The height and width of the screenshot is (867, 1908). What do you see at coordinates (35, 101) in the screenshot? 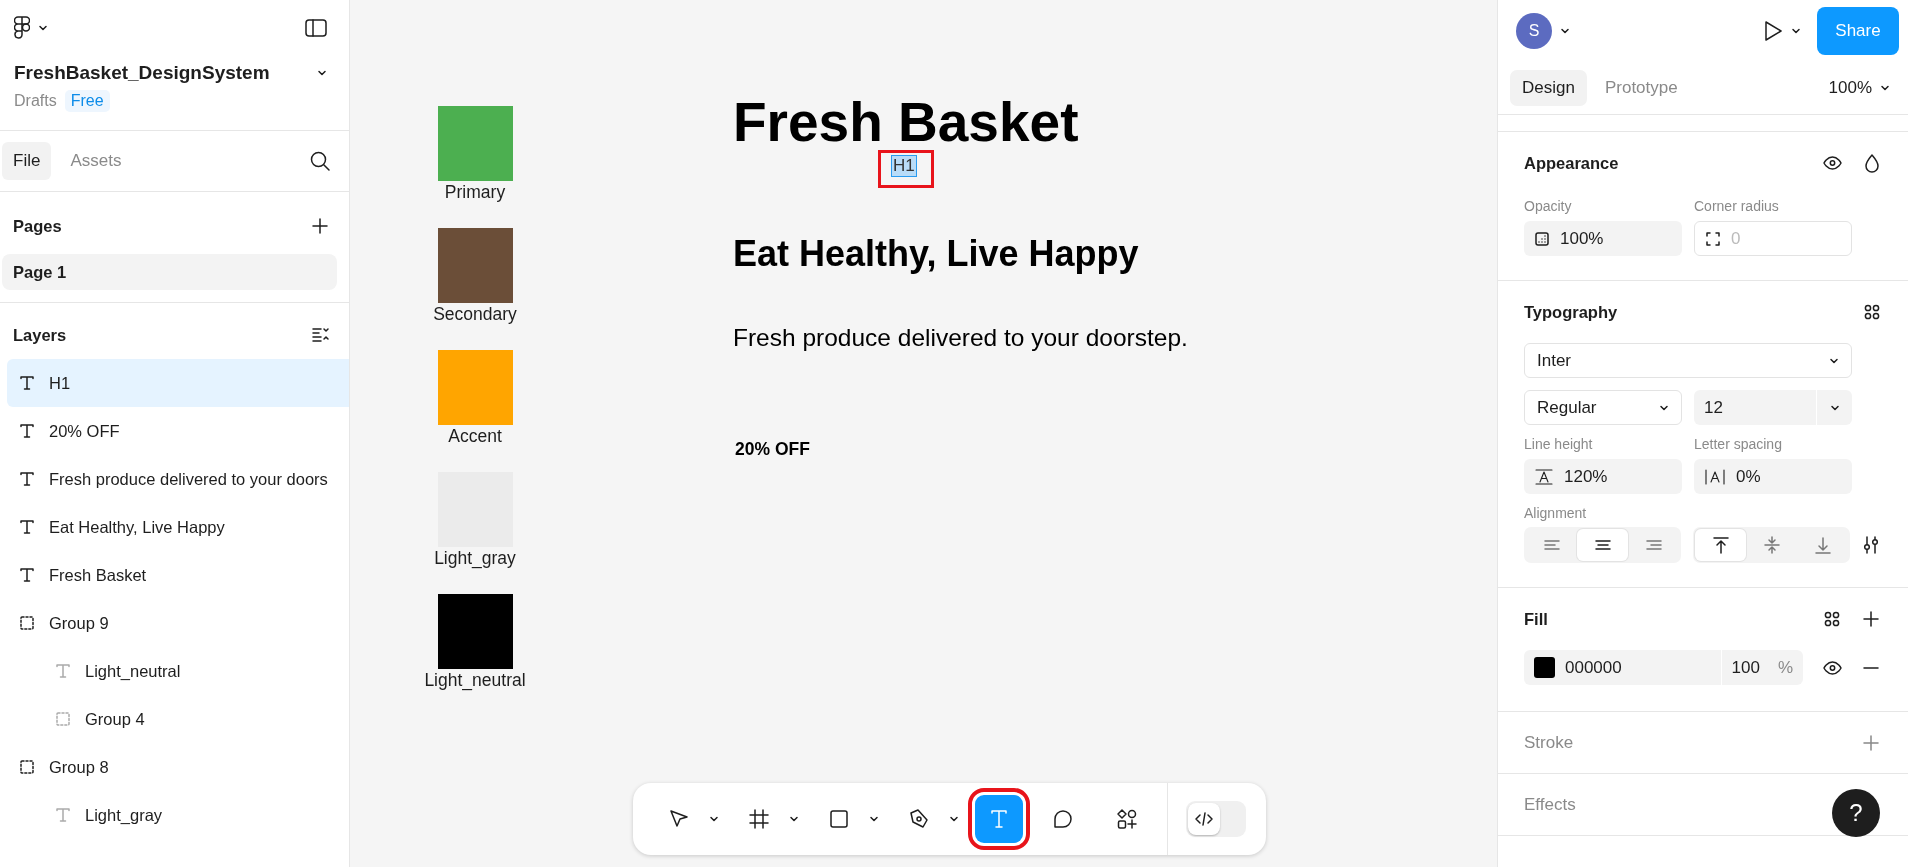
I see `file-location: Drafts` at bounding box center [35, 101].